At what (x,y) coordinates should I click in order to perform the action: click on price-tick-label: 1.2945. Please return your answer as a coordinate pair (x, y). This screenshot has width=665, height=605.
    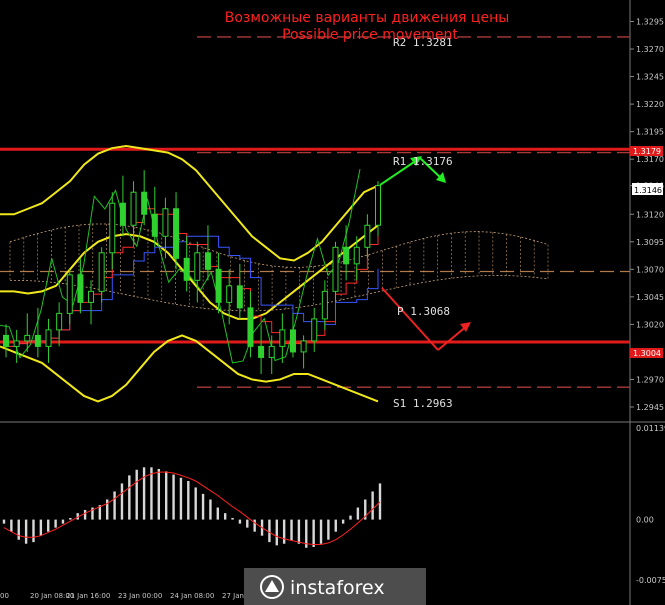
    Looking at the image, I should click on (650, 407).